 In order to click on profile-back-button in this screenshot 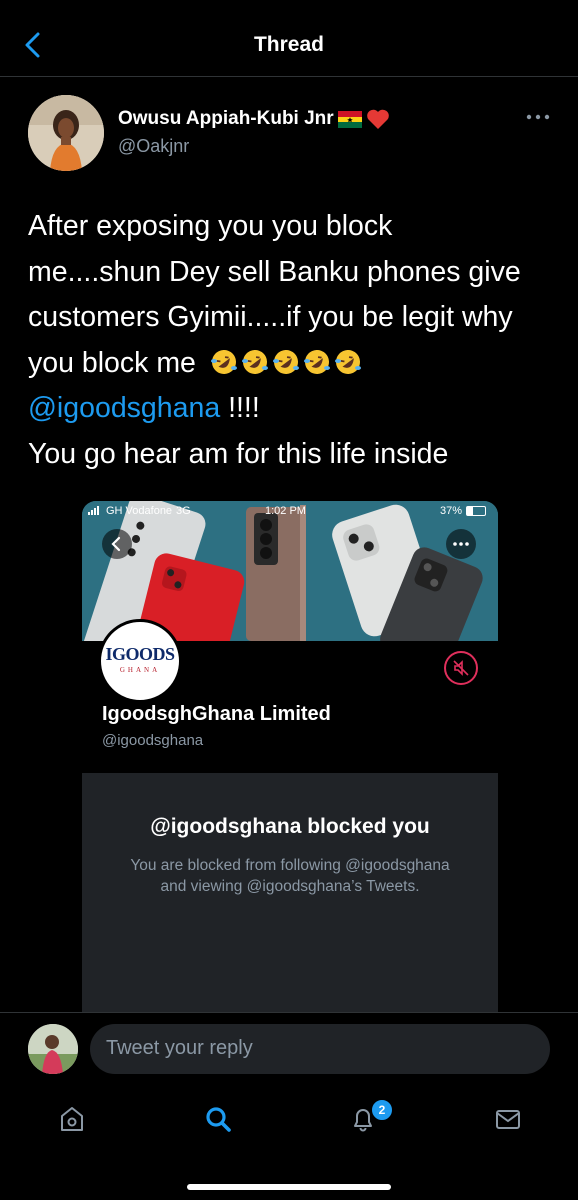, I will do `click(117, 544)`.